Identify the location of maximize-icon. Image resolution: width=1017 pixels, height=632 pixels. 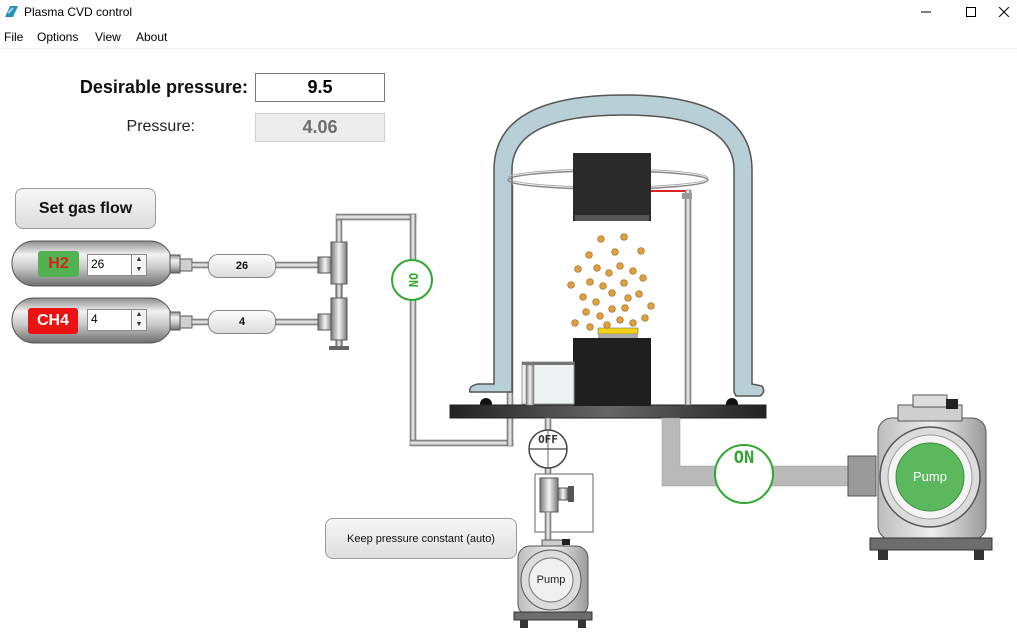
(971, 12).